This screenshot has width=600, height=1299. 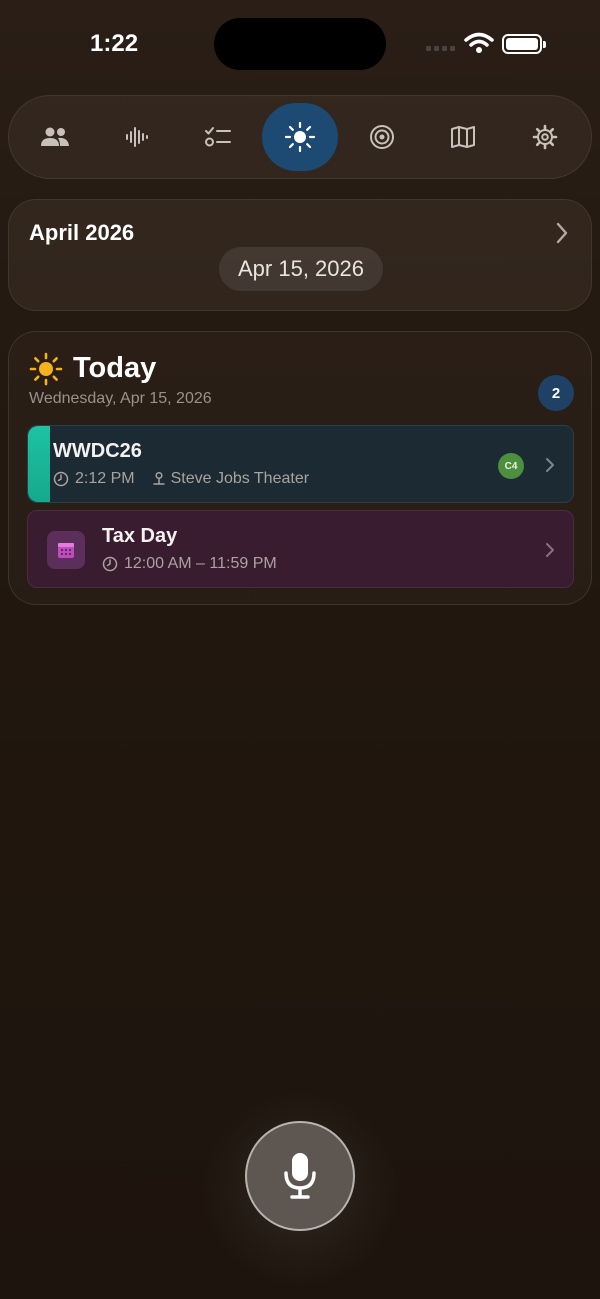 I want to click on tab-settings, so click(x=545, y=137).